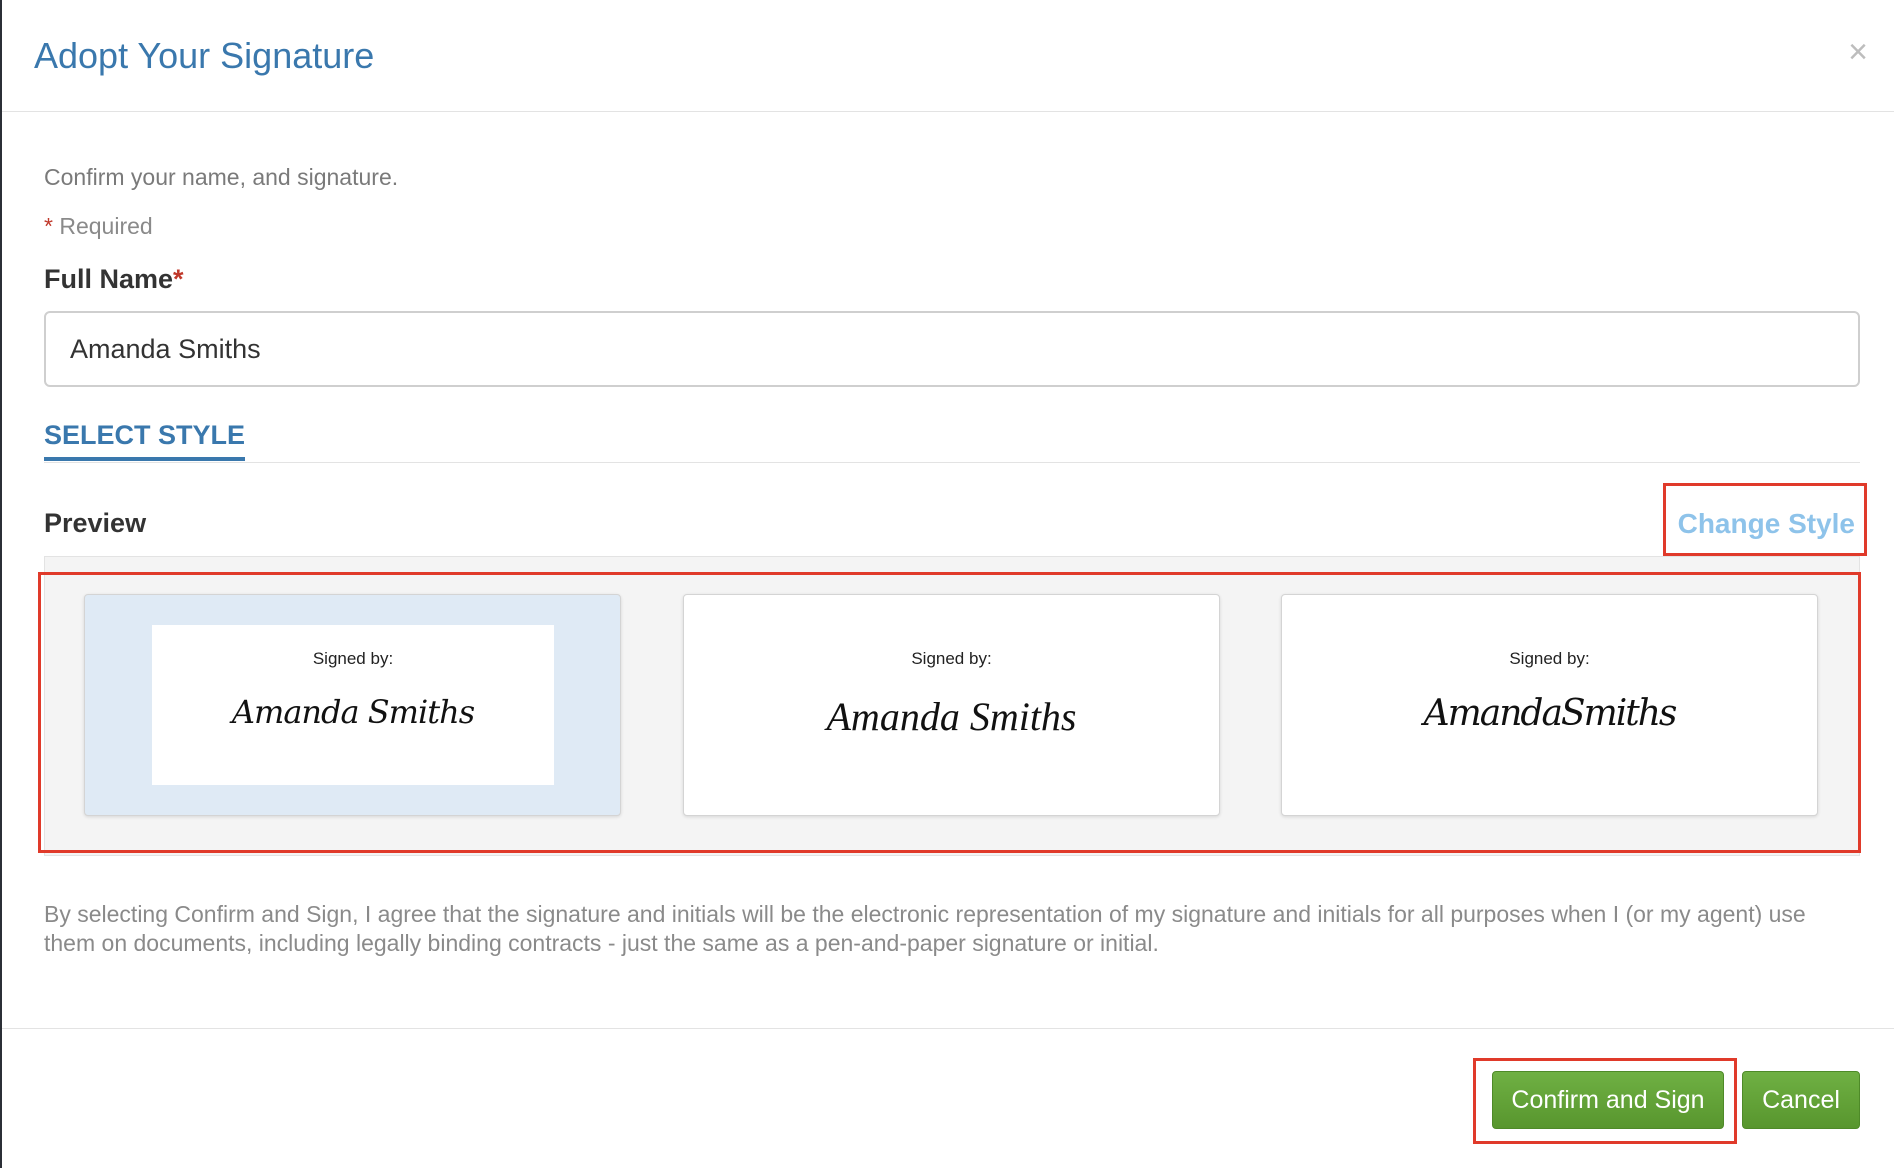 The width and height of the screenshot is (1894, 1168). What do you see at coordinates (948, 56) in the screenshot?
I see `dialog-header: Adopt Your Signature ×` at bounding box center [948, 56].